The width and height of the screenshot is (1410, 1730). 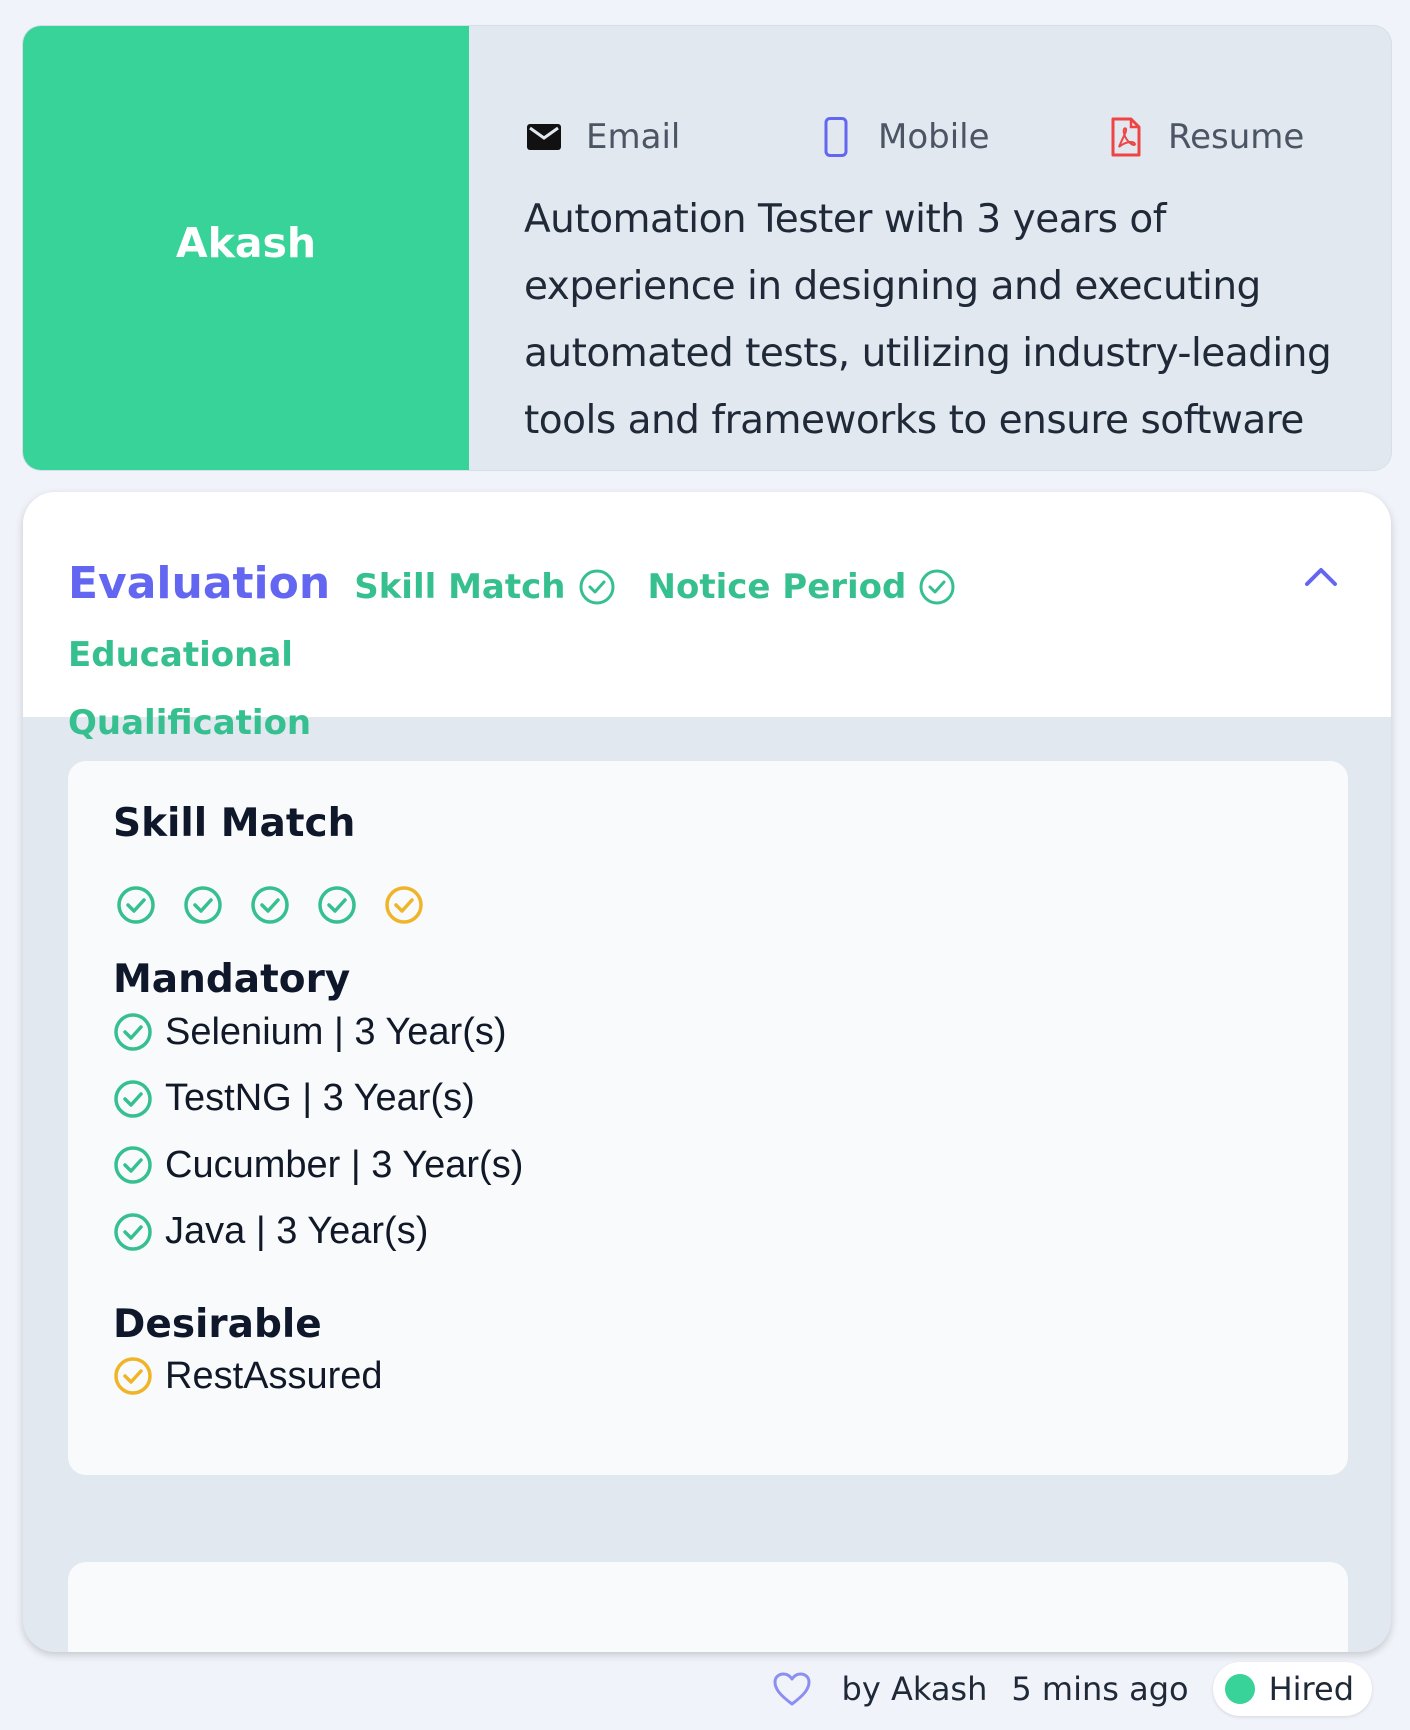 I want to click on list-item: Selenium | 3 Year(s), so click(x=318, y=1032).